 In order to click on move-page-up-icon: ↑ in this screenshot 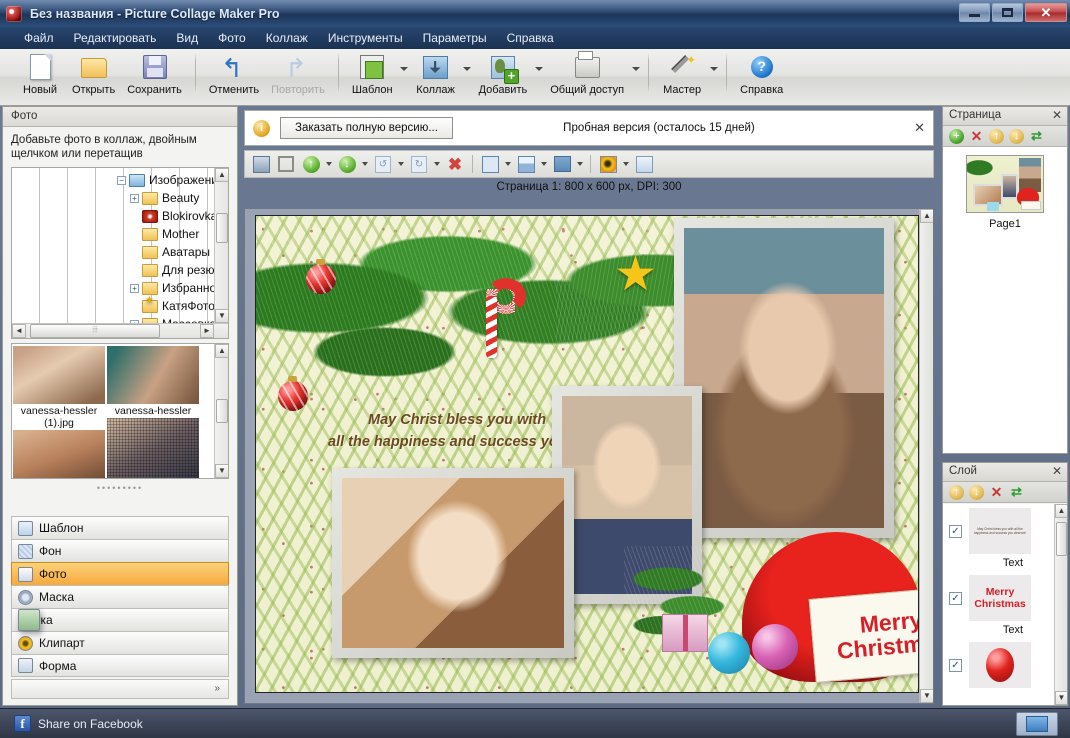, I will do `click(996, 136)`.